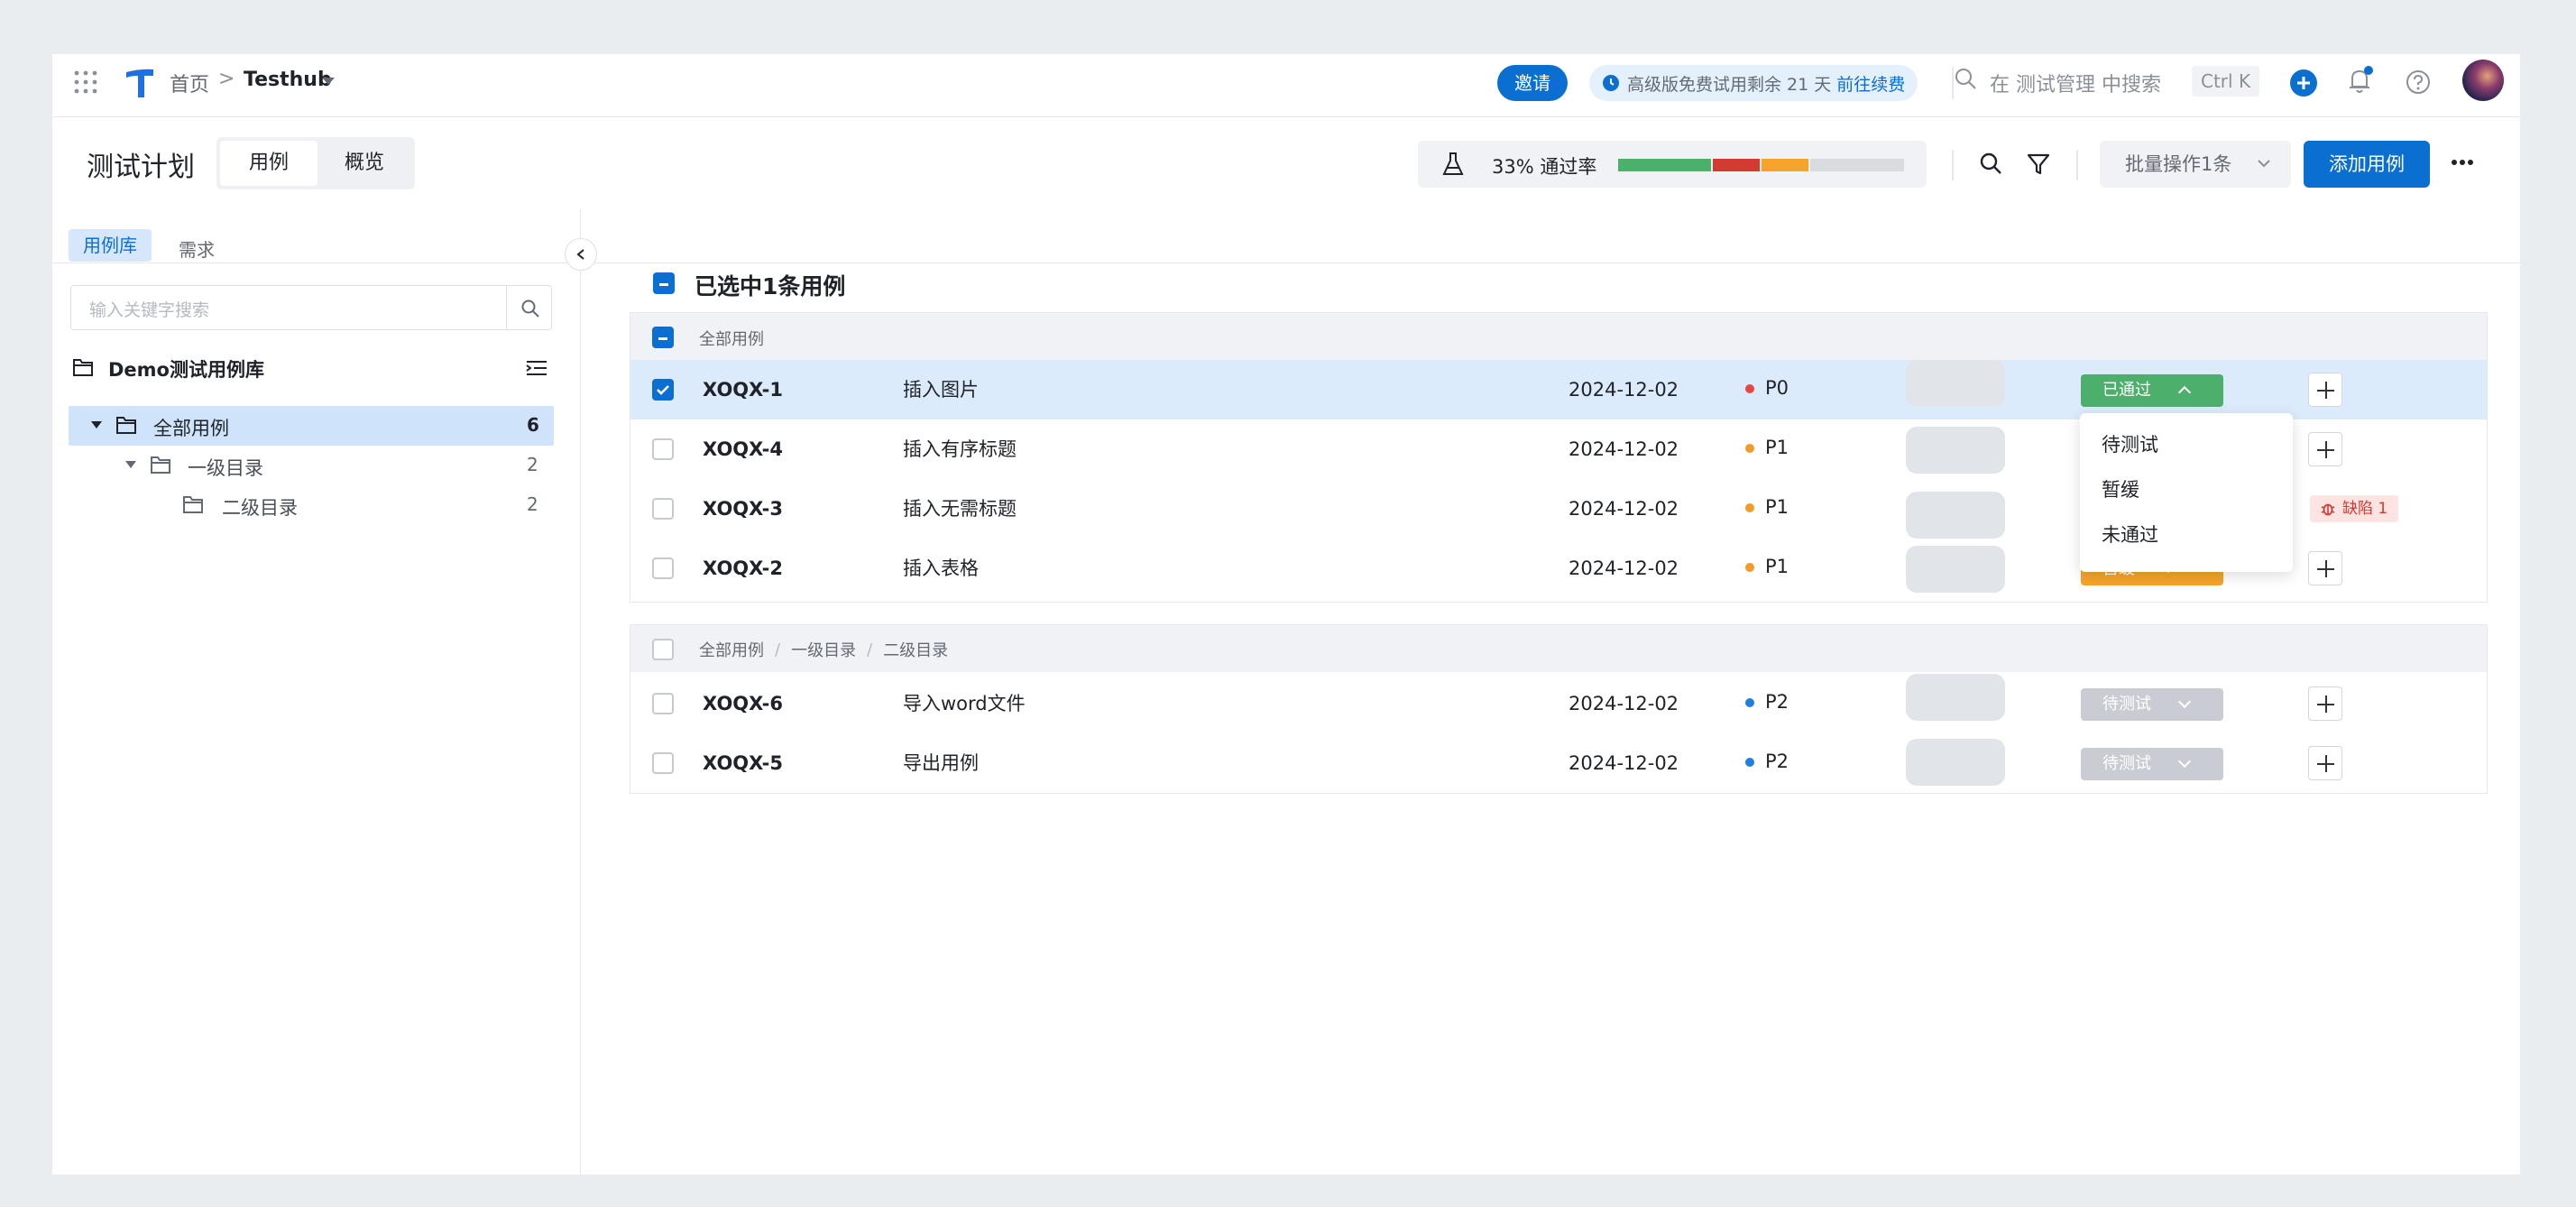  What do you see at coordinates (1558, 763) in the screenshot?
I see `table-row: XOQX-5 导出用例 2024-12-02 P2 待测试` at bounding box center [1558, 763].